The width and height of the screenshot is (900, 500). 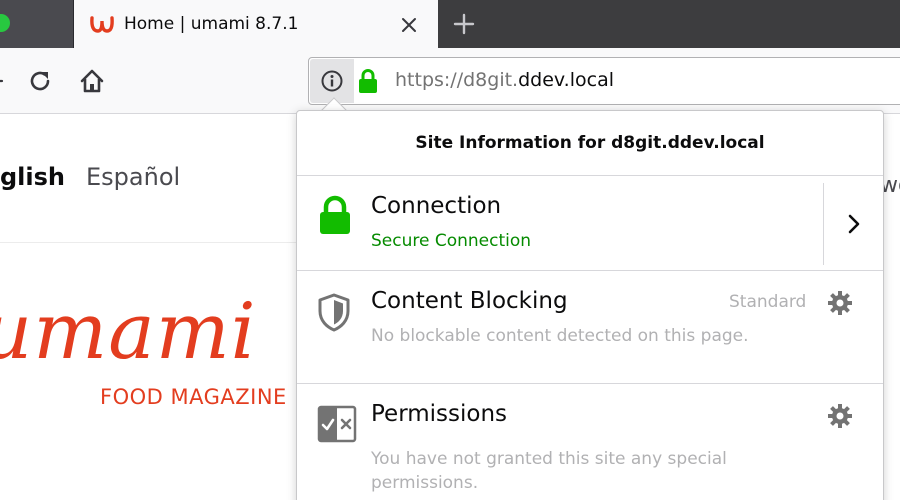 What do you see at coordinates (150, 242) in the screenshot?
I see `header-divider` at bounding box center [150, 242].